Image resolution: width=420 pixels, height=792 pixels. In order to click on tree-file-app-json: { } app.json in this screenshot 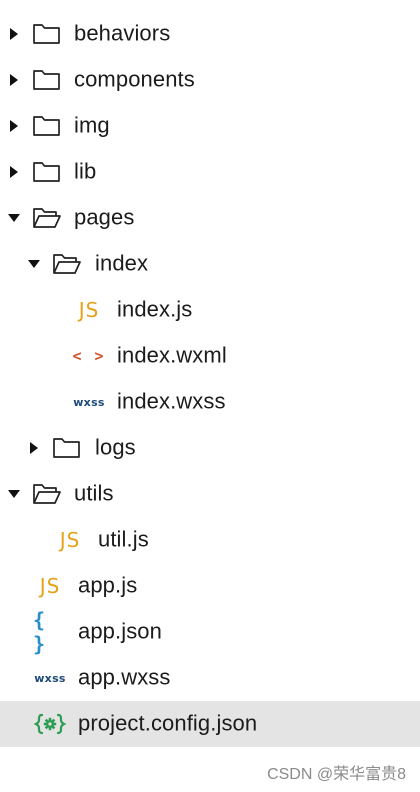, I will do `click(210, 632)`.